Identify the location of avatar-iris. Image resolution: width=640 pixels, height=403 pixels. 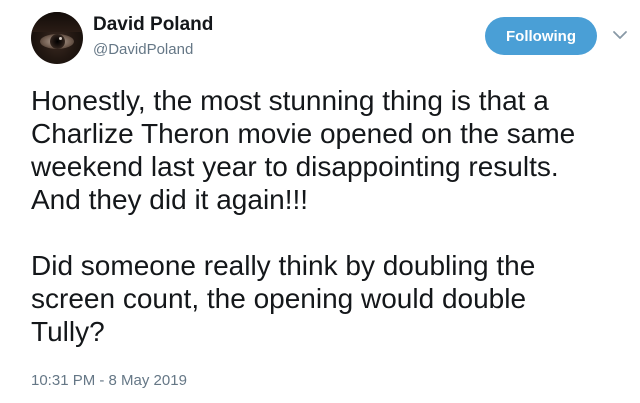
(57, 41).